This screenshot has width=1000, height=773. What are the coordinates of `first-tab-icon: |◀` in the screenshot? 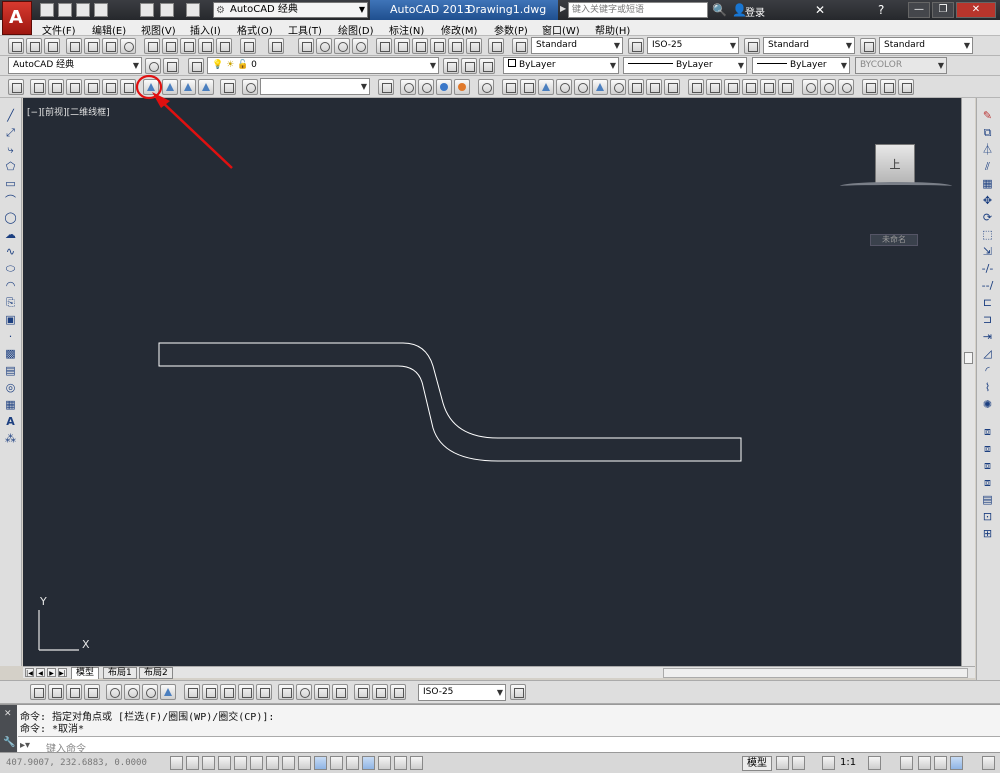 It's located at (29, 672).